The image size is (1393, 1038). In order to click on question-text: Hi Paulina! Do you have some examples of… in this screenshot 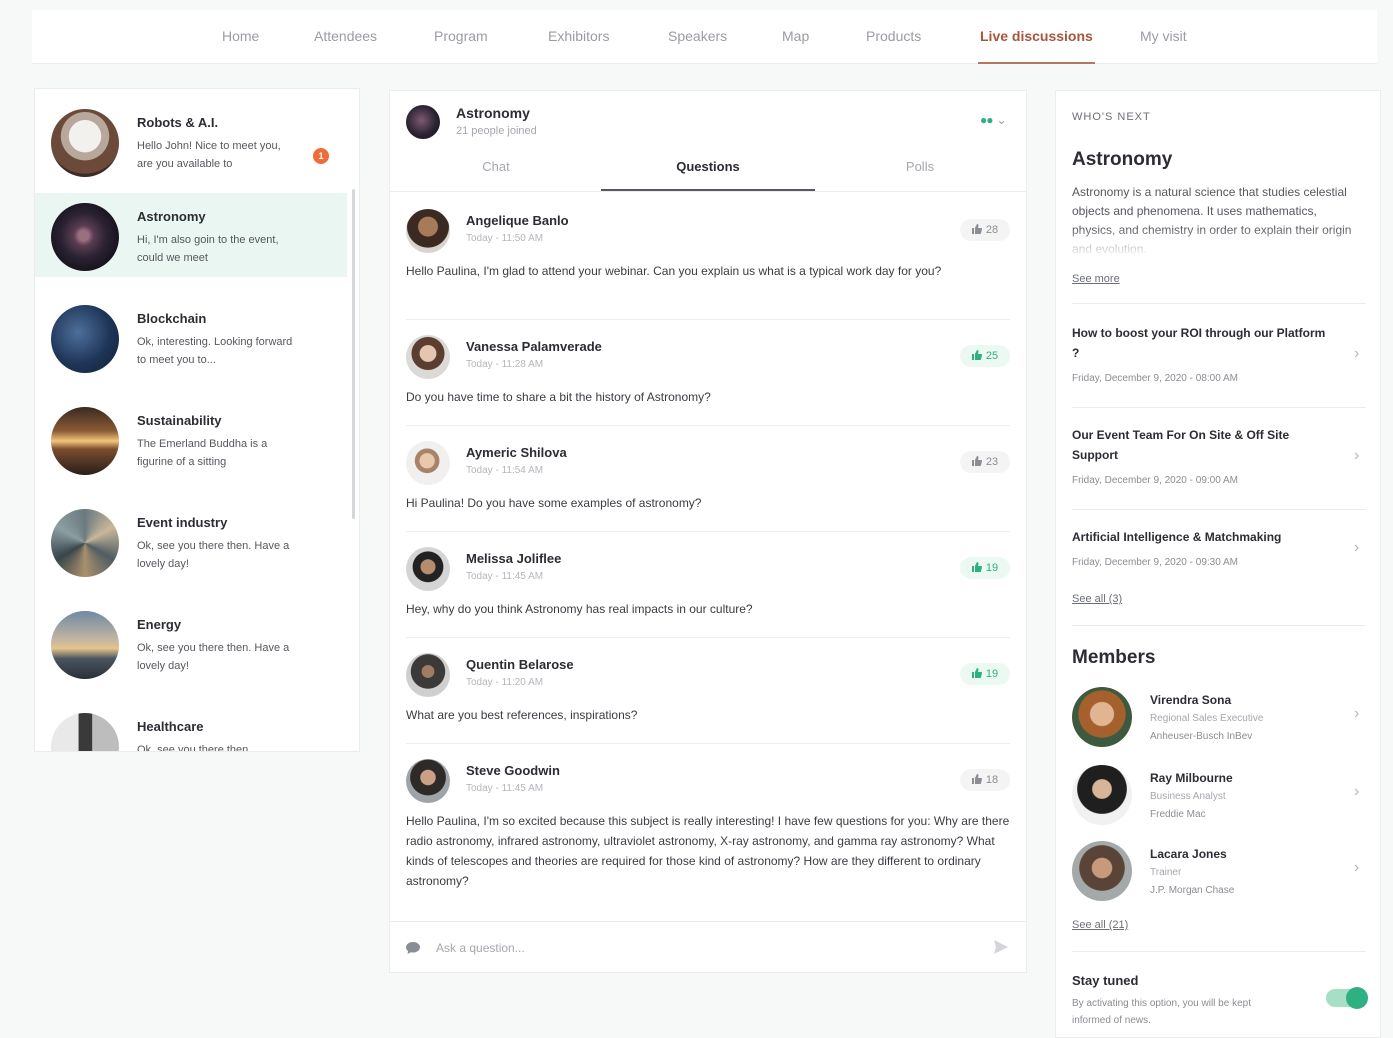, I will do `click(554, 503)`.